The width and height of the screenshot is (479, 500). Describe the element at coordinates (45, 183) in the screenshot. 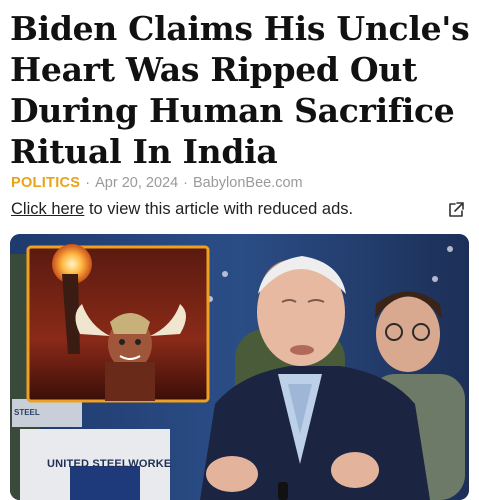

I see `category-tag: POLITICS` at that location.